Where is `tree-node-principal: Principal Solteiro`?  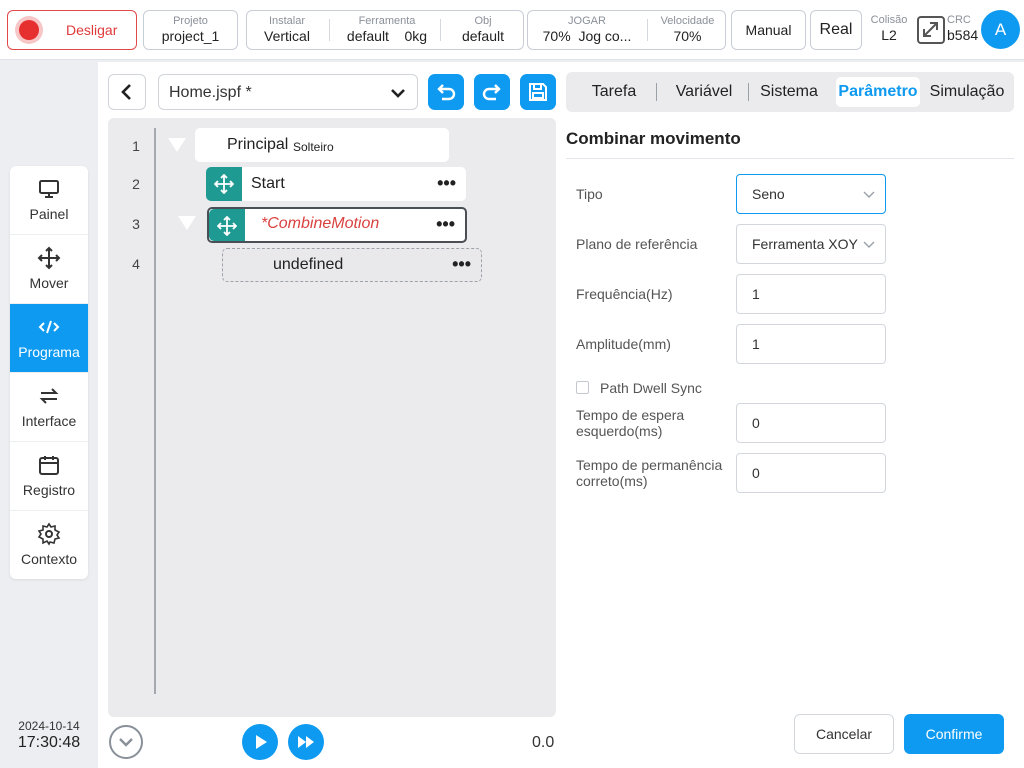 tree-node-principal: Principal Solteiro is located at coordinates (322, 145).